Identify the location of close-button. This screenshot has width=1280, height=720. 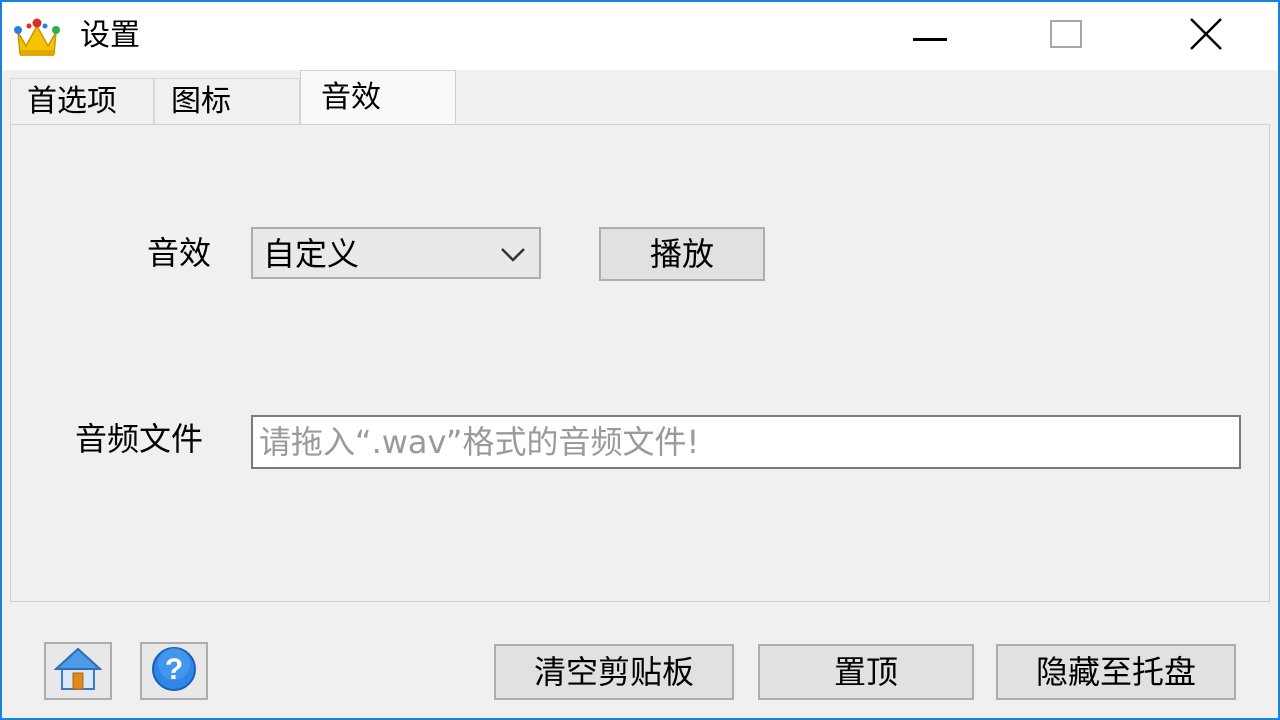
(1206, 36).